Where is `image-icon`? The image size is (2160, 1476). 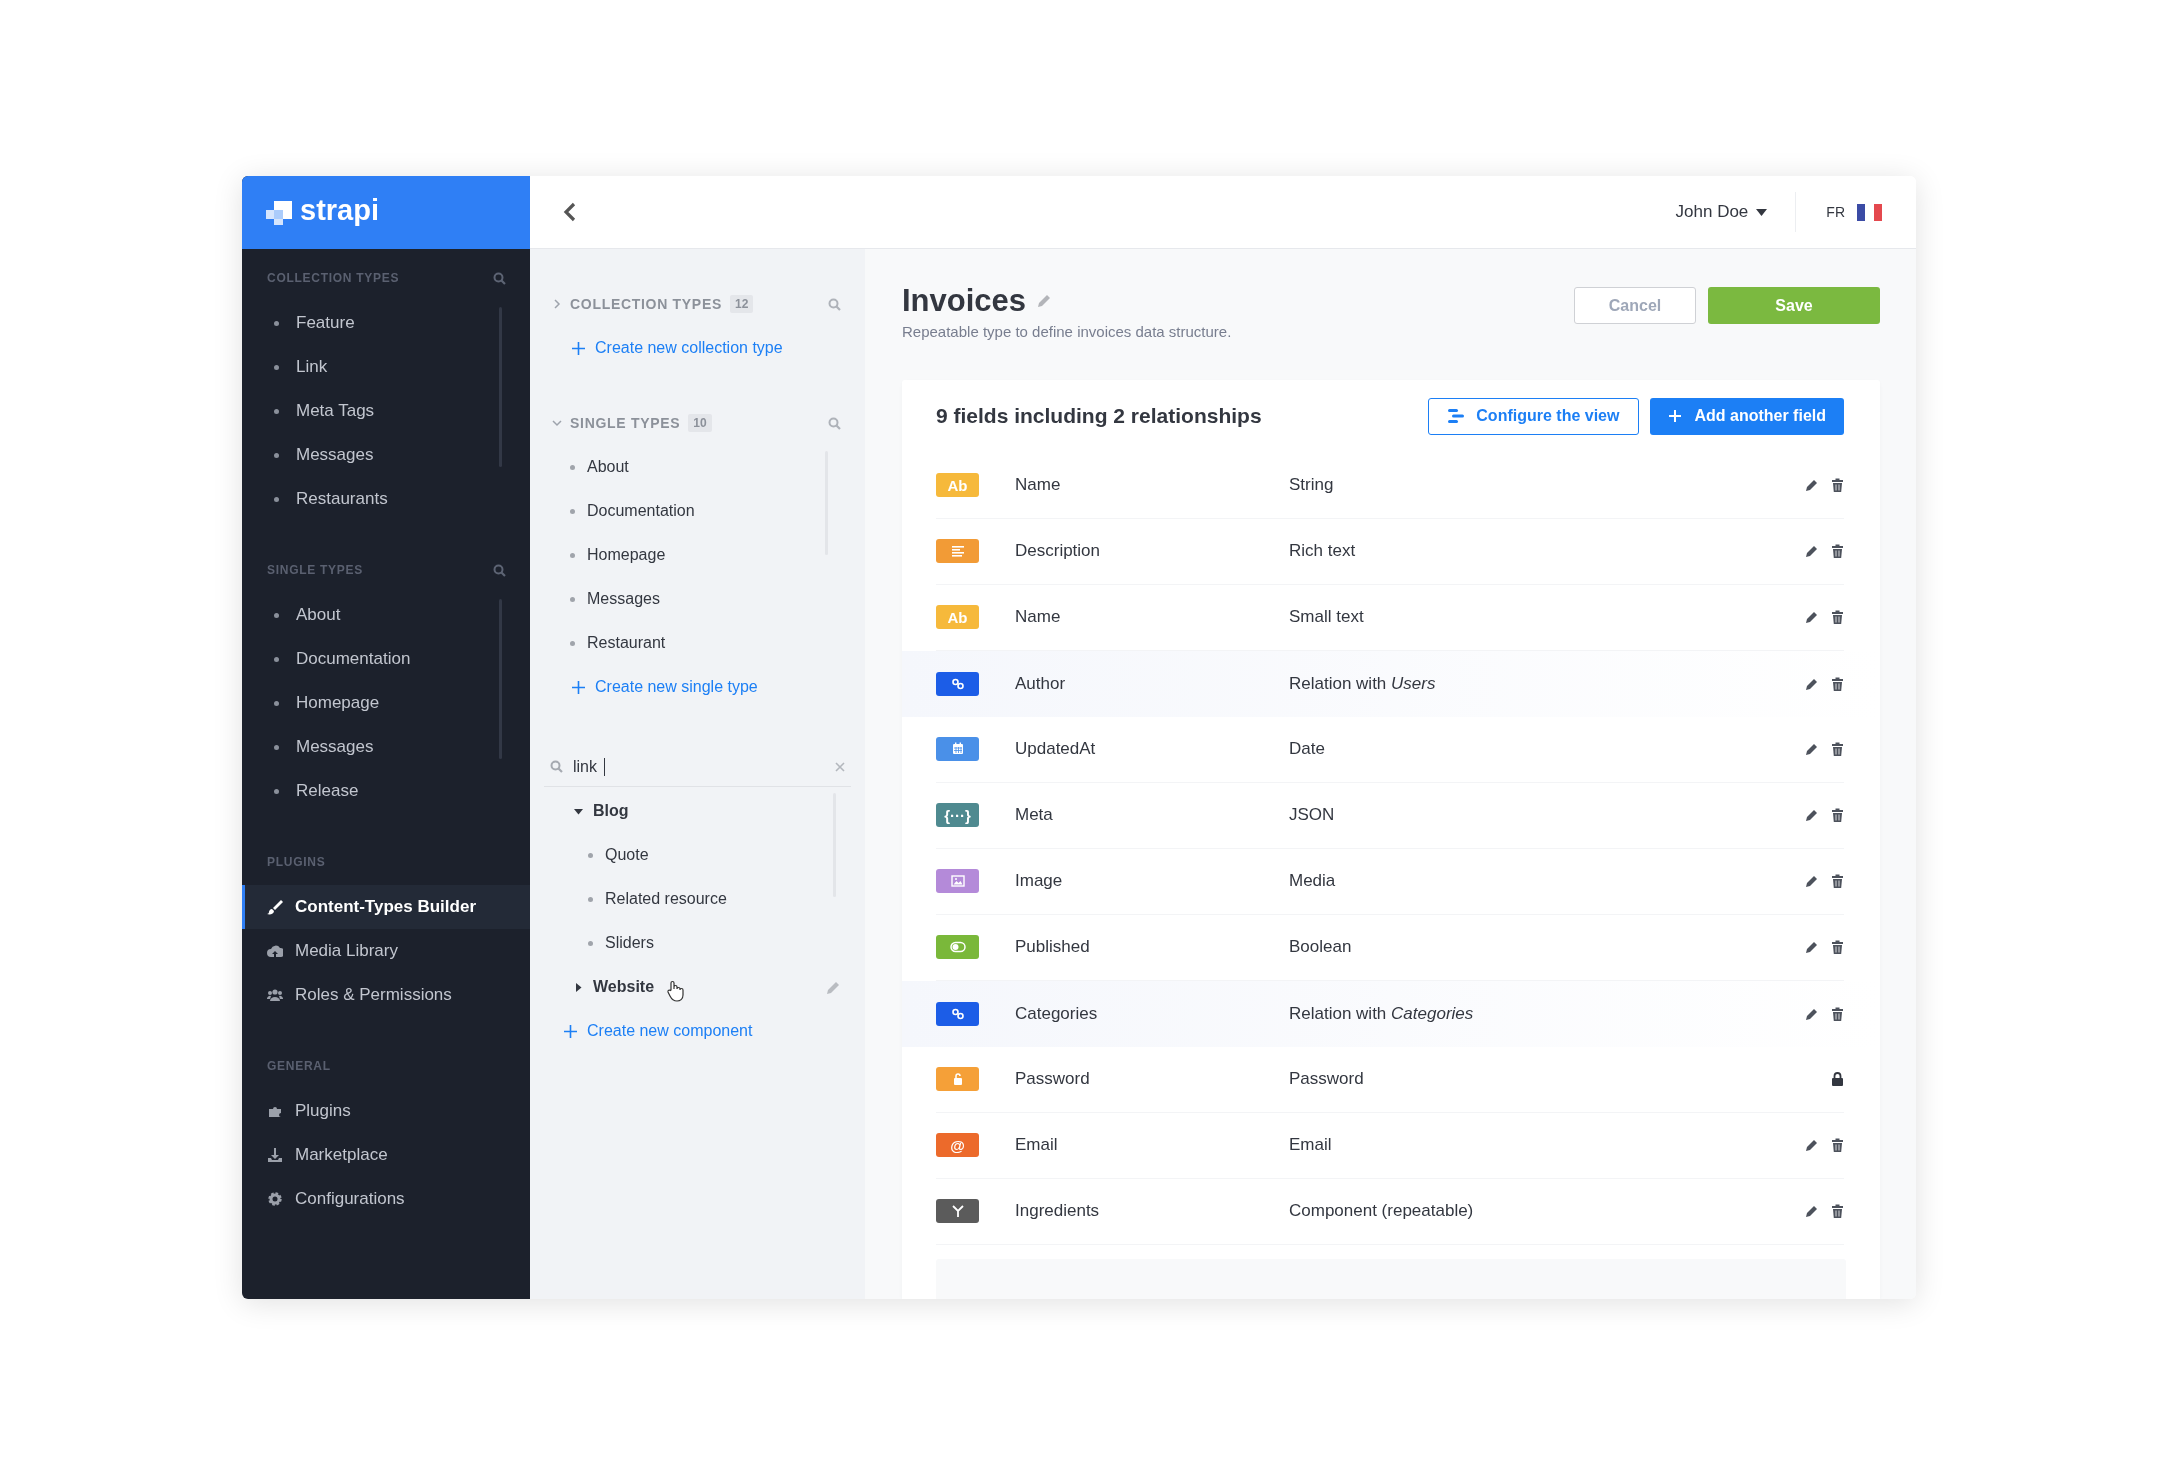
image-icon is located at coordinates (957, 881).